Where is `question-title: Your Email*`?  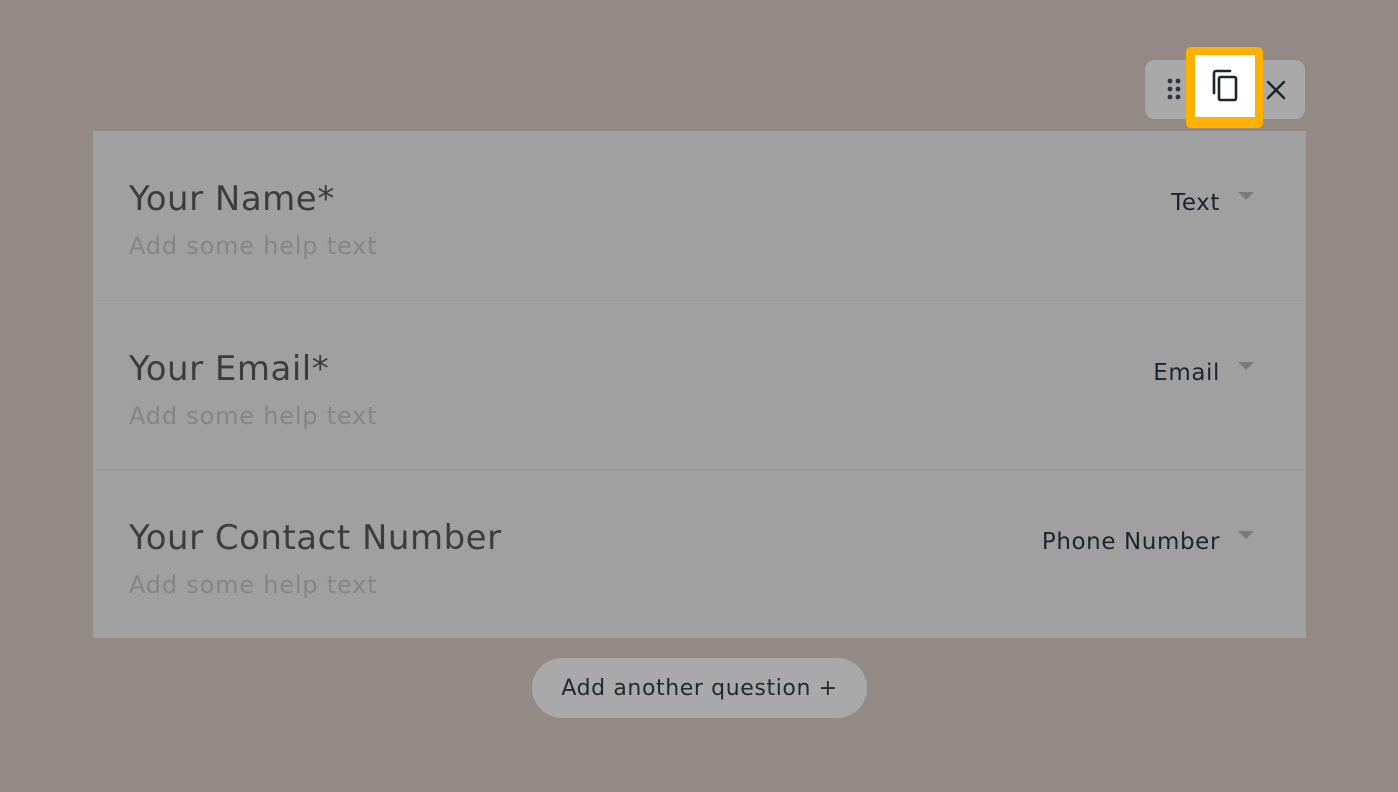
question-title: Your Email* is located at coordinates (229, 369).